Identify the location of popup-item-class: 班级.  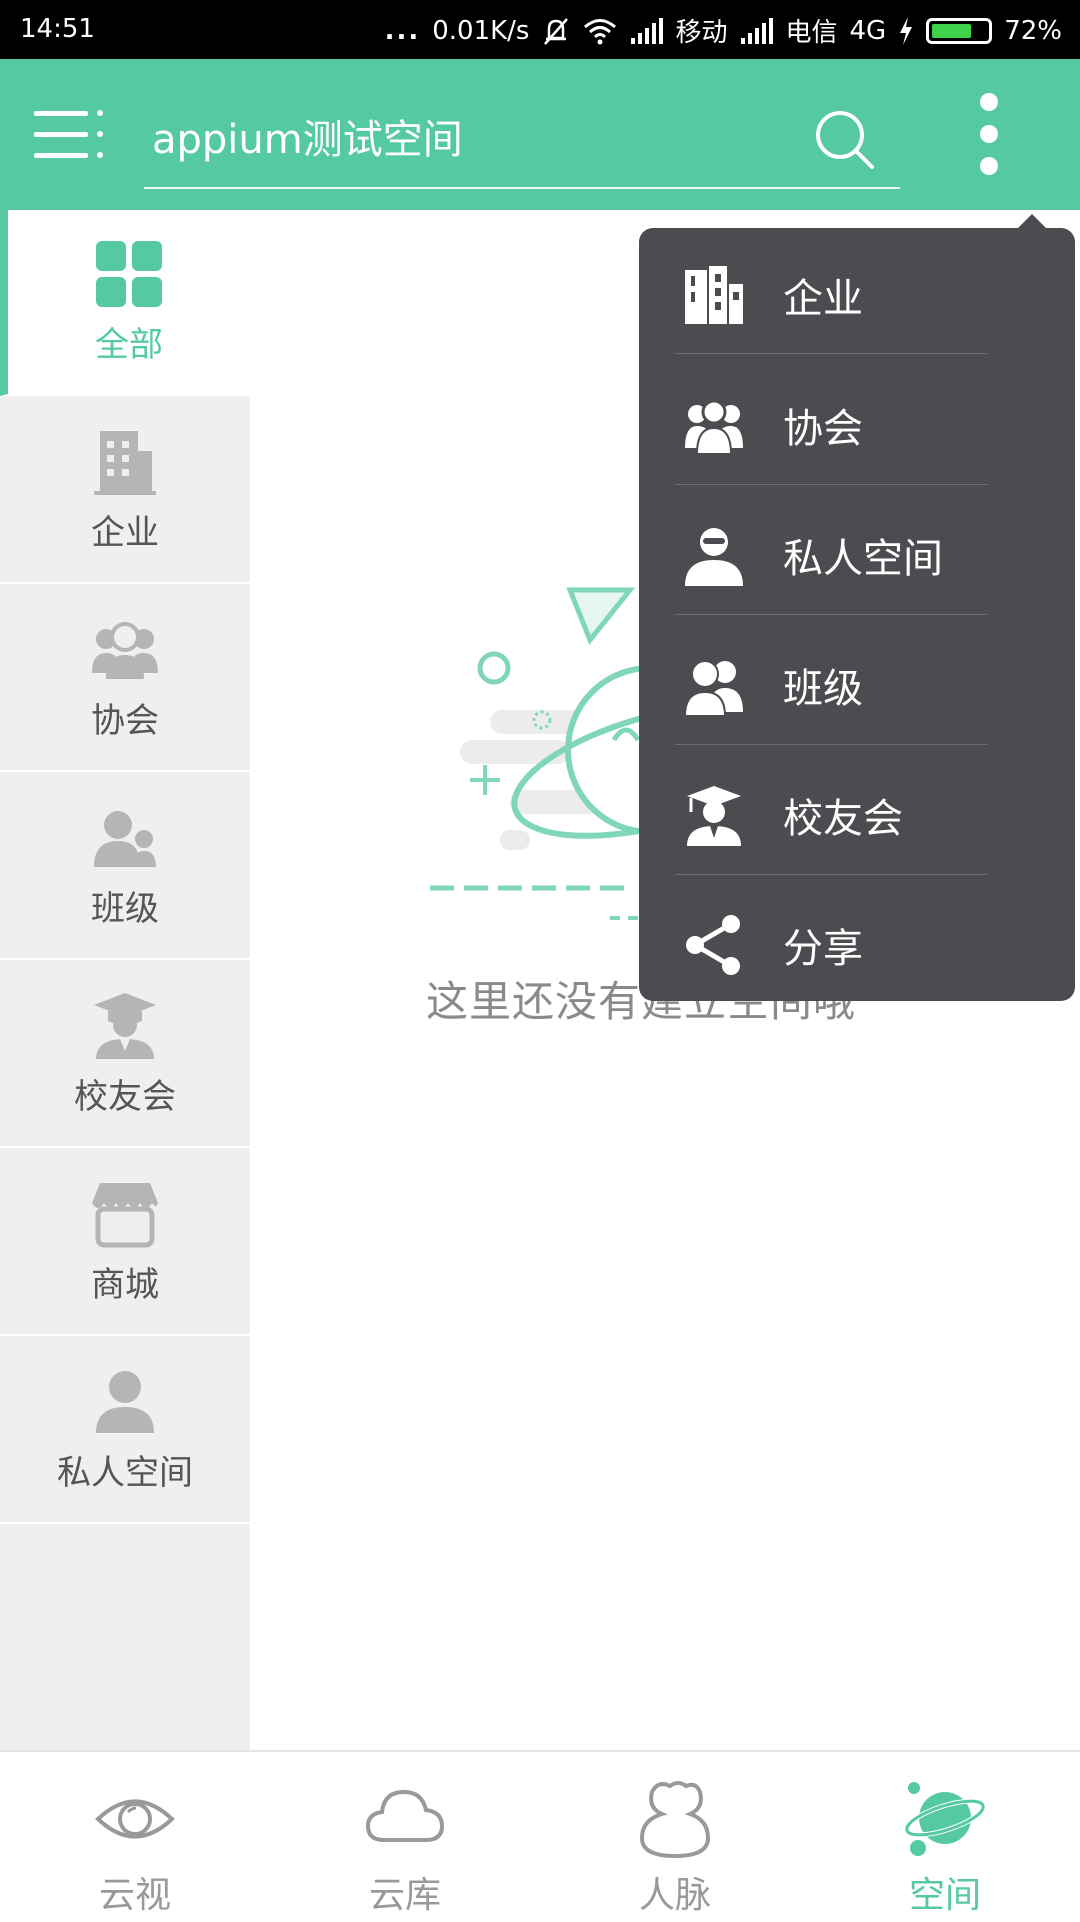
(831, 685).